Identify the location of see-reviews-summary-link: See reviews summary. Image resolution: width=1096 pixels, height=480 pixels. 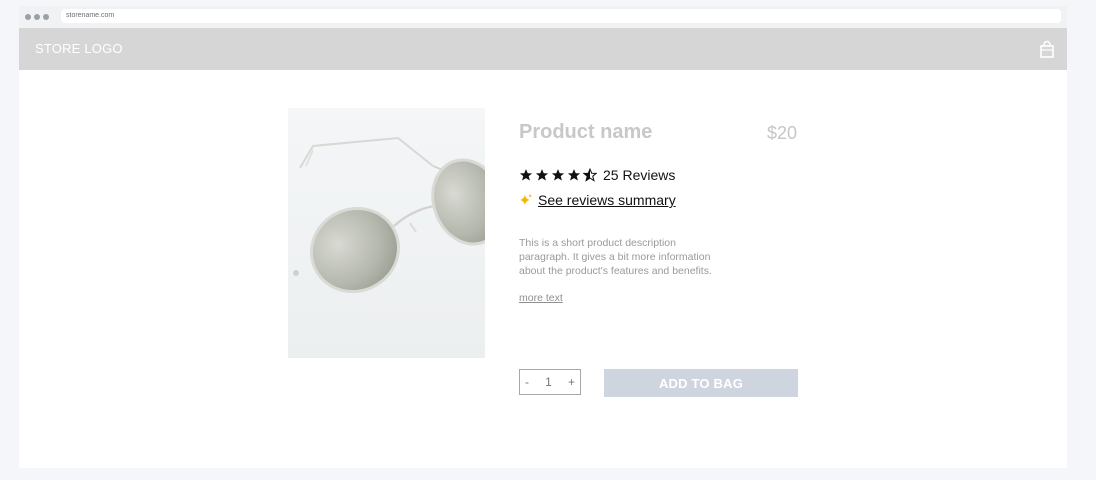
(607, 200).